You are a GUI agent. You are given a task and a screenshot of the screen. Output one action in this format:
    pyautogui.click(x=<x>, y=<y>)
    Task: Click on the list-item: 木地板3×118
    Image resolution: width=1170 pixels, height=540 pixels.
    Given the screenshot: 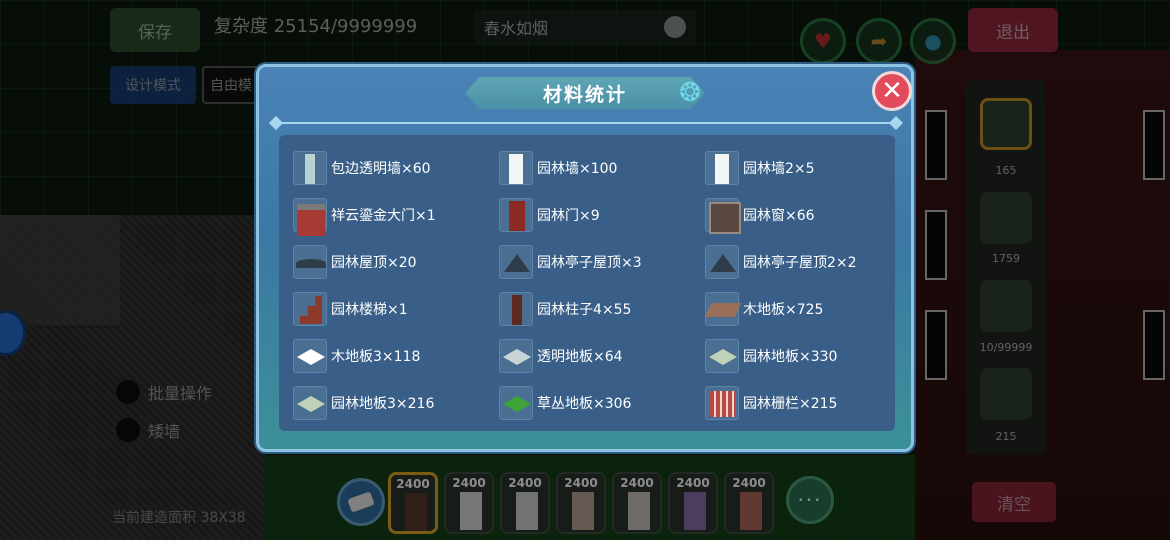 What is the action you would take?
    pyautogui.click(x=356, y=356)
    